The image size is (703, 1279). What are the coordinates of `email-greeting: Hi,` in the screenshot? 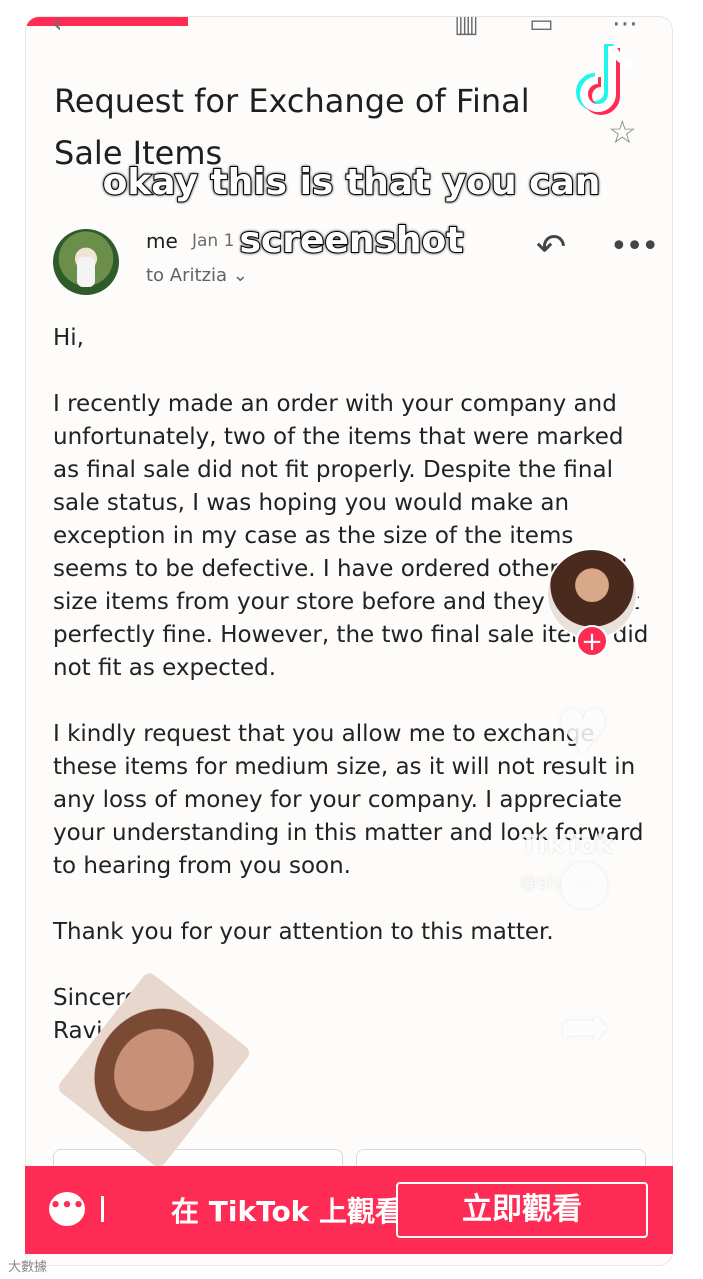 It's located at (68, 338).